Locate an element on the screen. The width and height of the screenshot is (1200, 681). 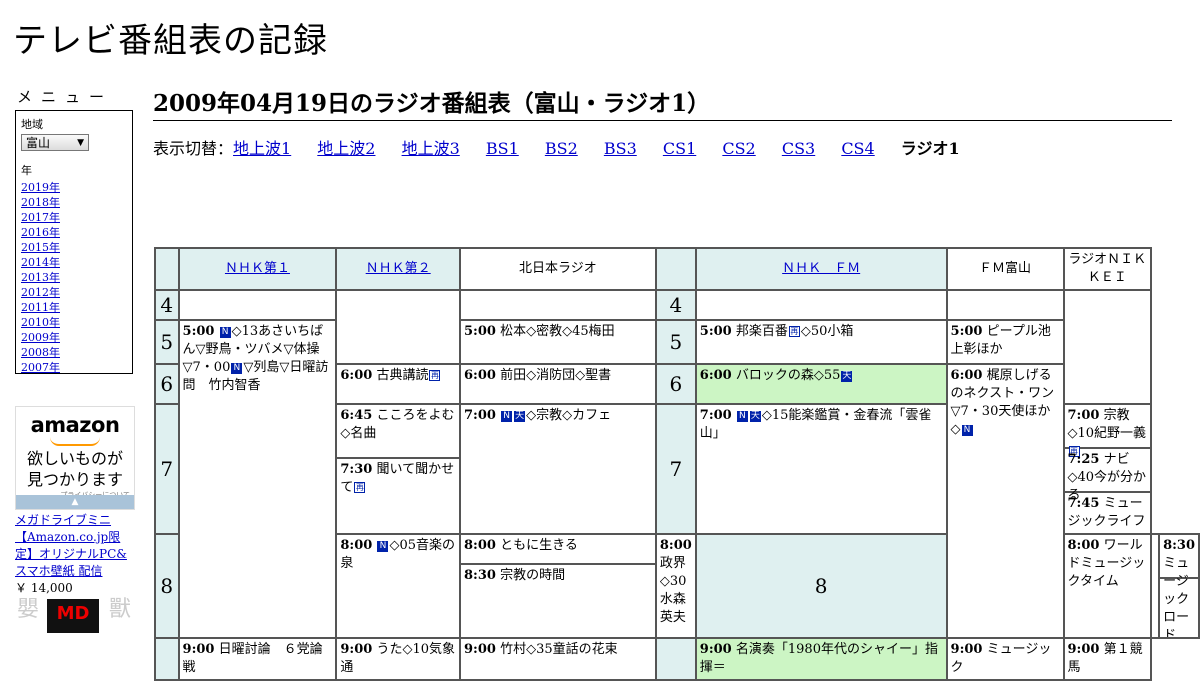
product-price: ￥ 14,000 is located at coordinates (44, 588).